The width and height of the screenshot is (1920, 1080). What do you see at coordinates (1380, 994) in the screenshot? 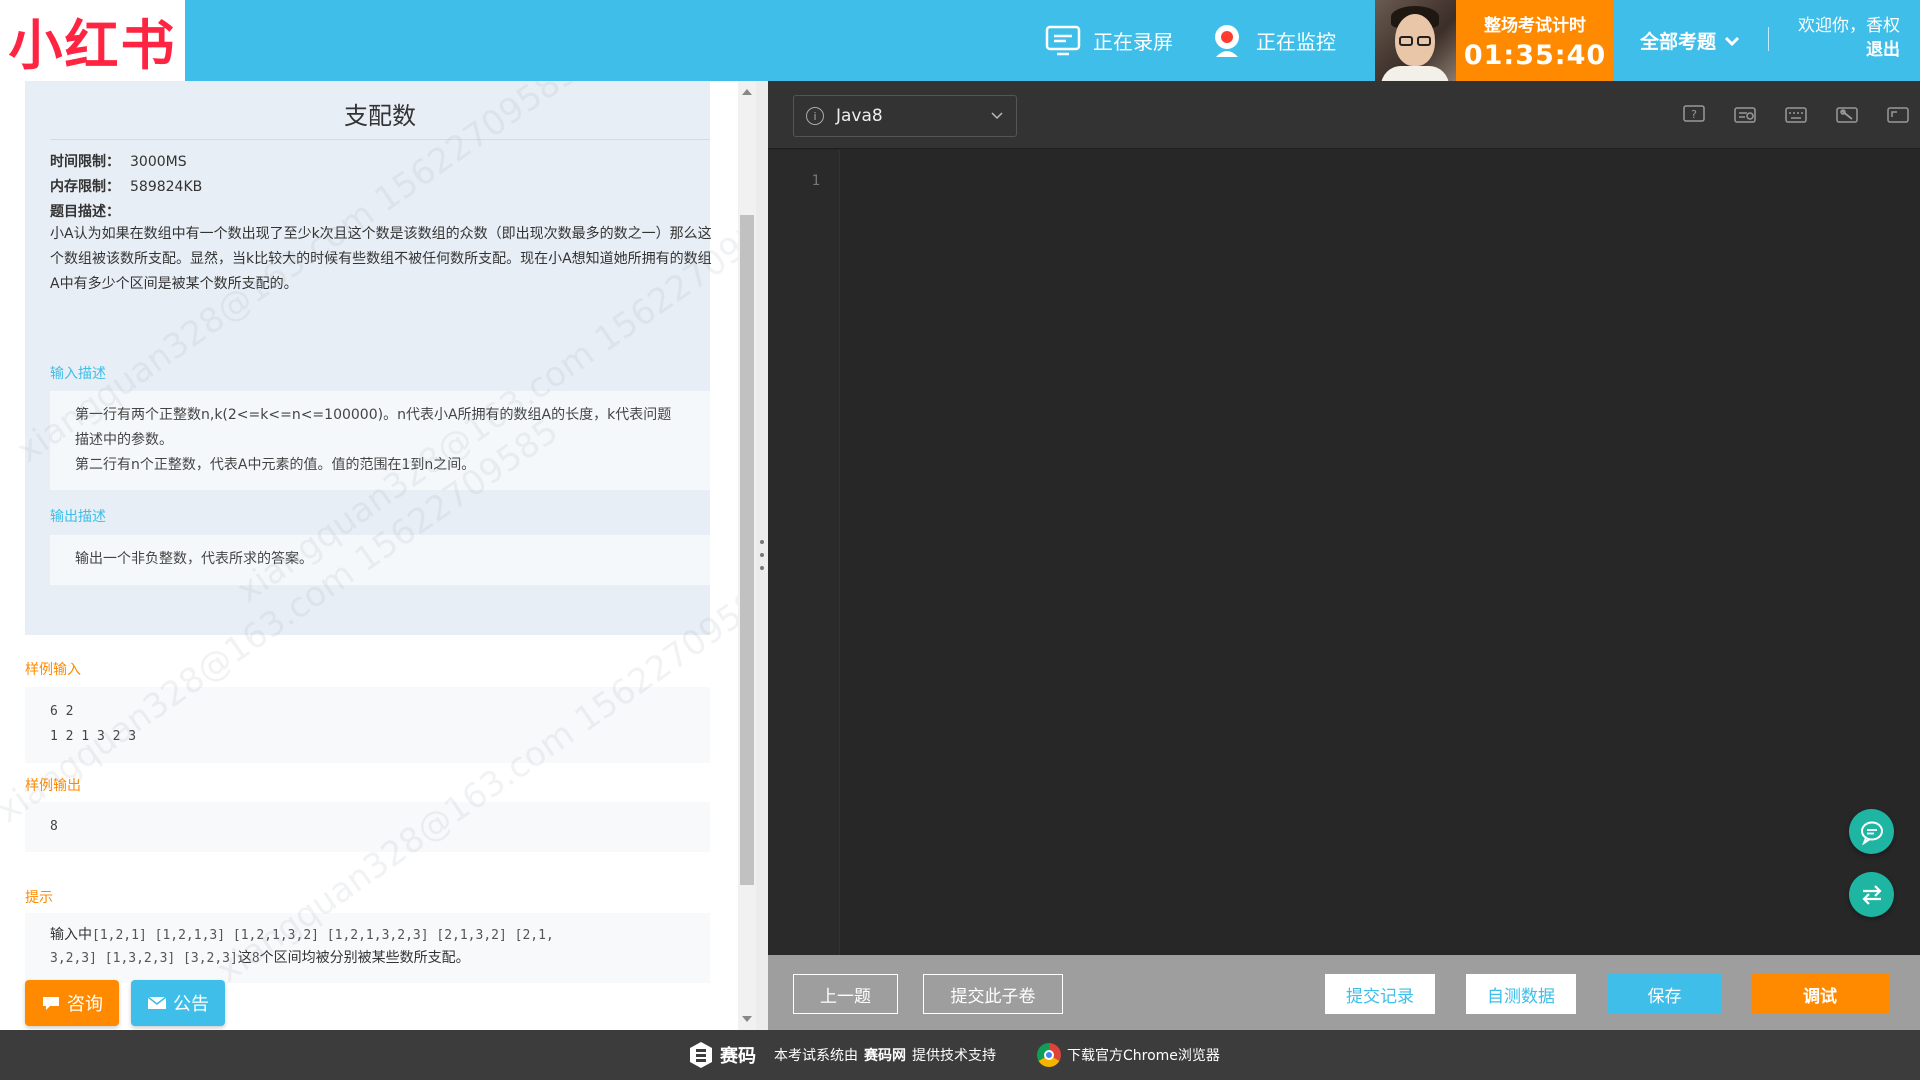
I see `submit-history-button: 提交记录` at bounding box center [1380, 994].